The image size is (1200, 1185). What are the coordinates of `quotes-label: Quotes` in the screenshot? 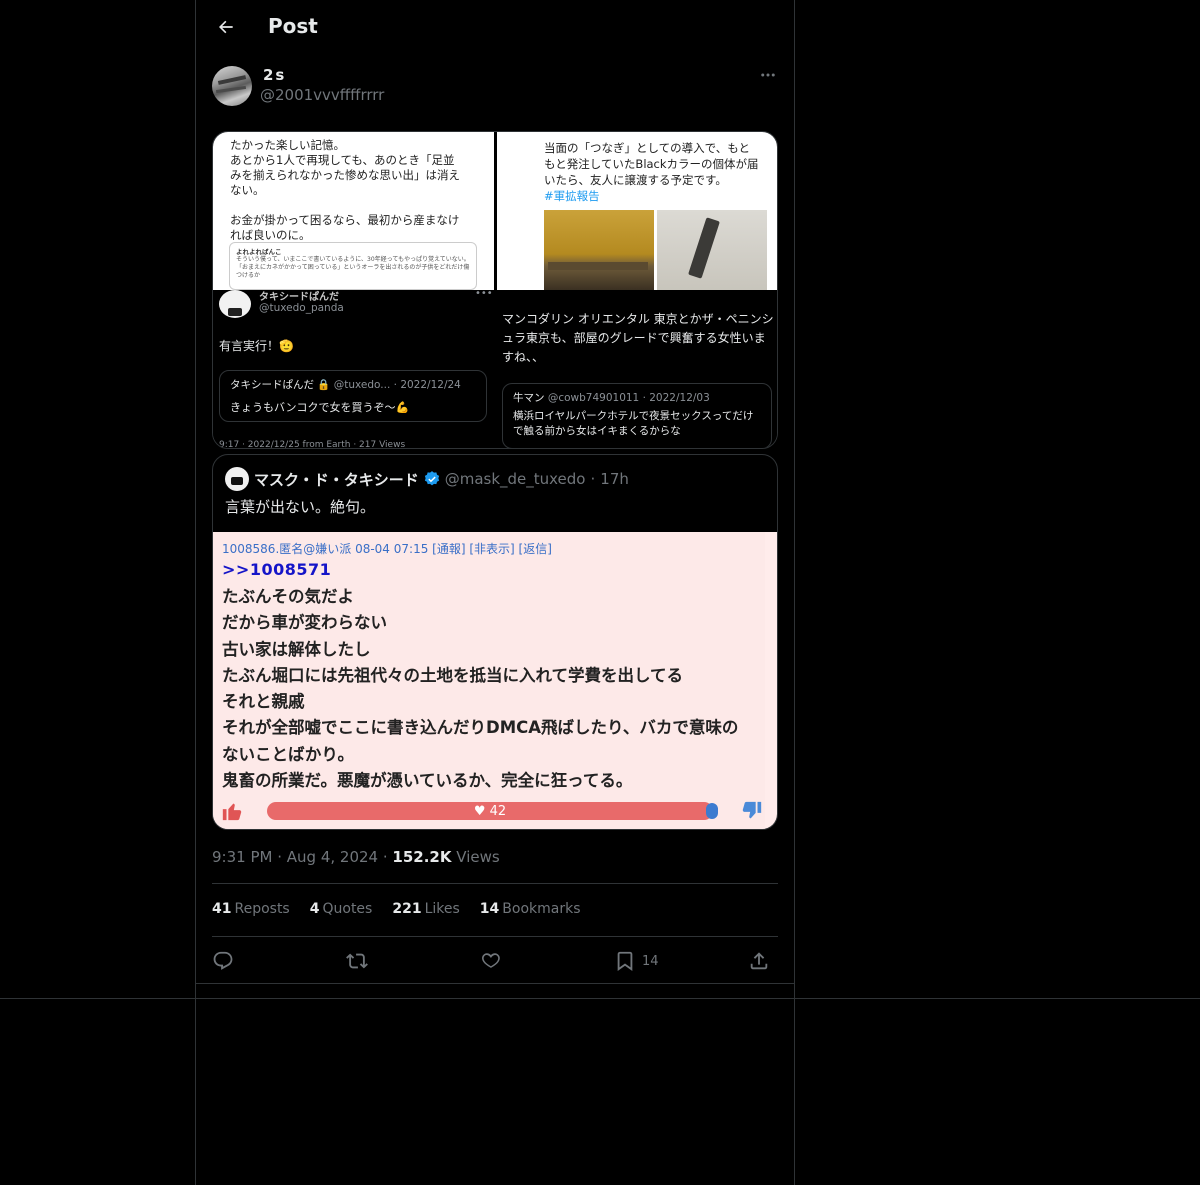 It's located at (347, 909).